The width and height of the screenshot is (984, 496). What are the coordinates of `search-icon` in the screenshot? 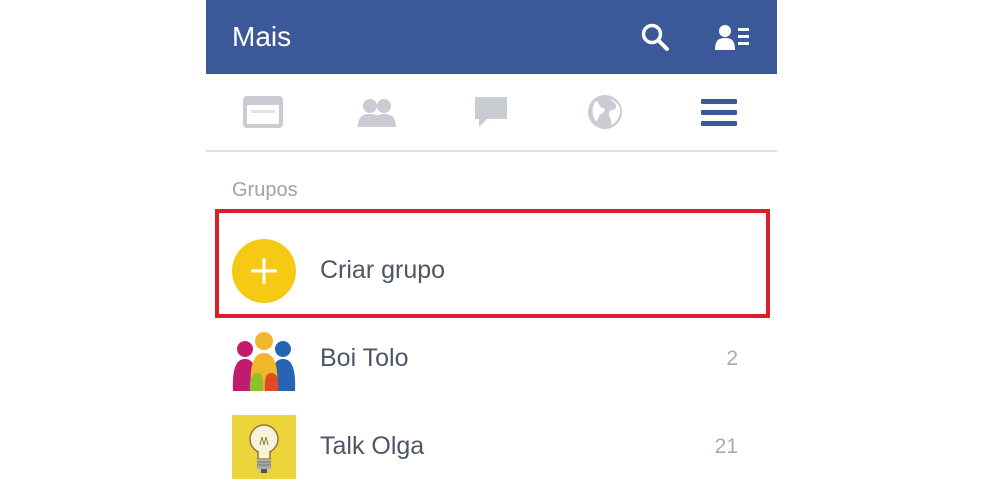 It's located at (655, 37).